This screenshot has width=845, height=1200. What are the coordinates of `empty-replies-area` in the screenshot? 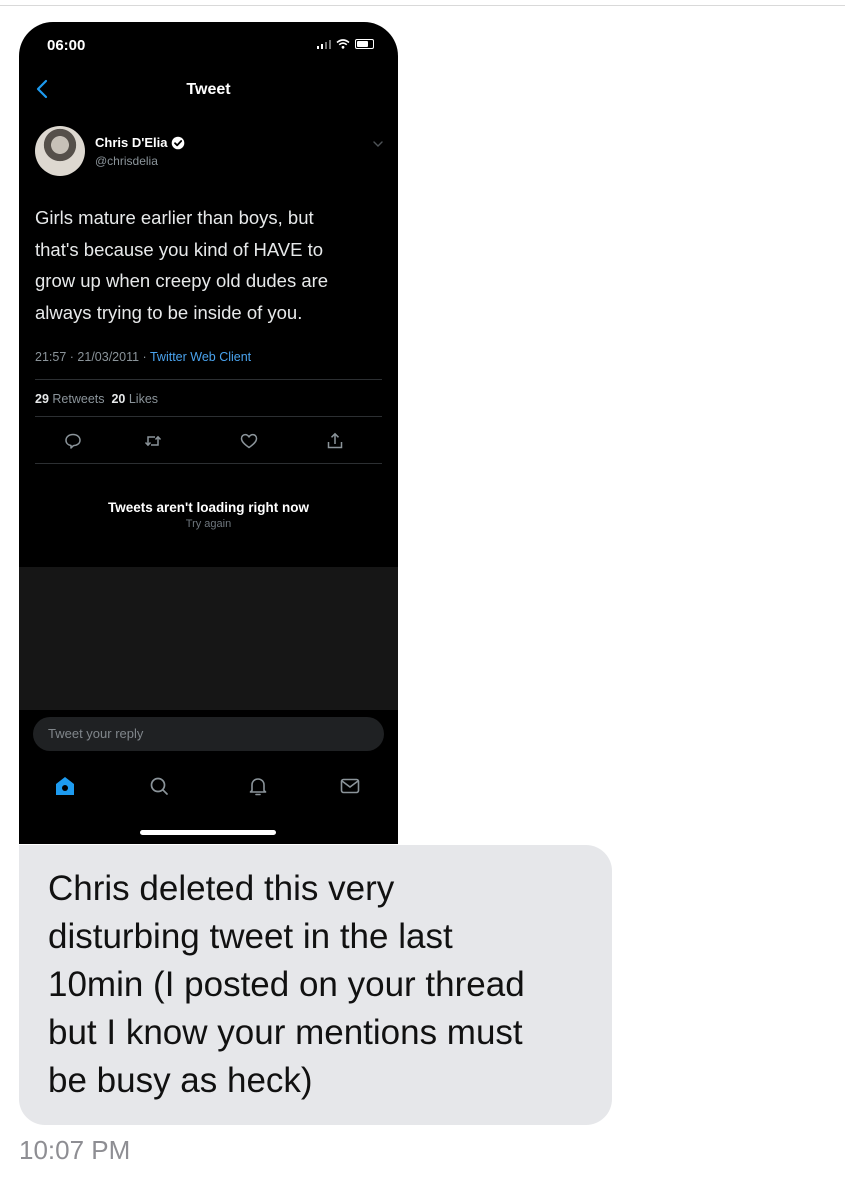 It's located at (208, 638).